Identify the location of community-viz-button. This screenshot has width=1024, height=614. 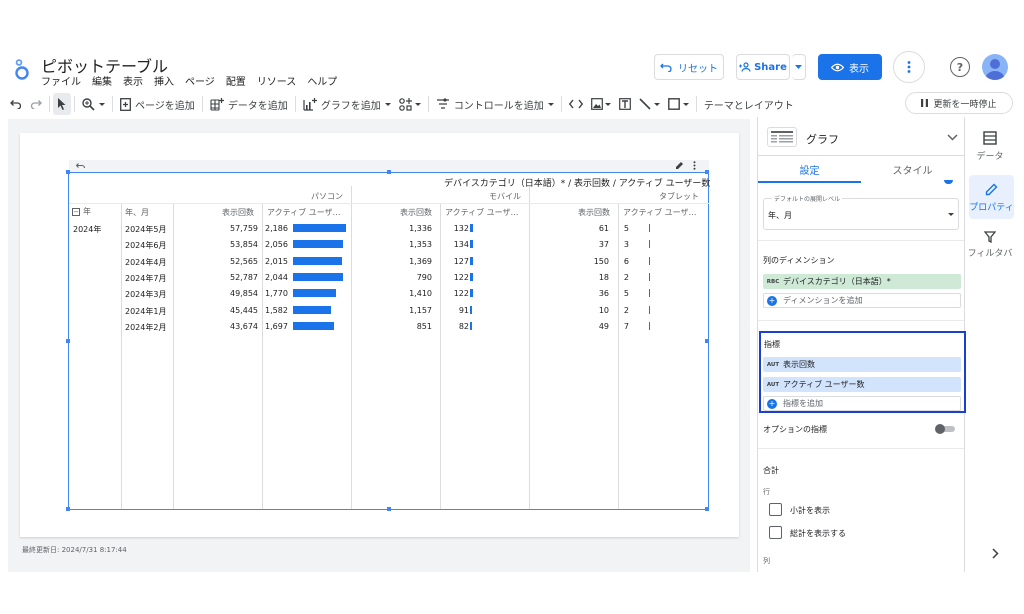
(410, 104).